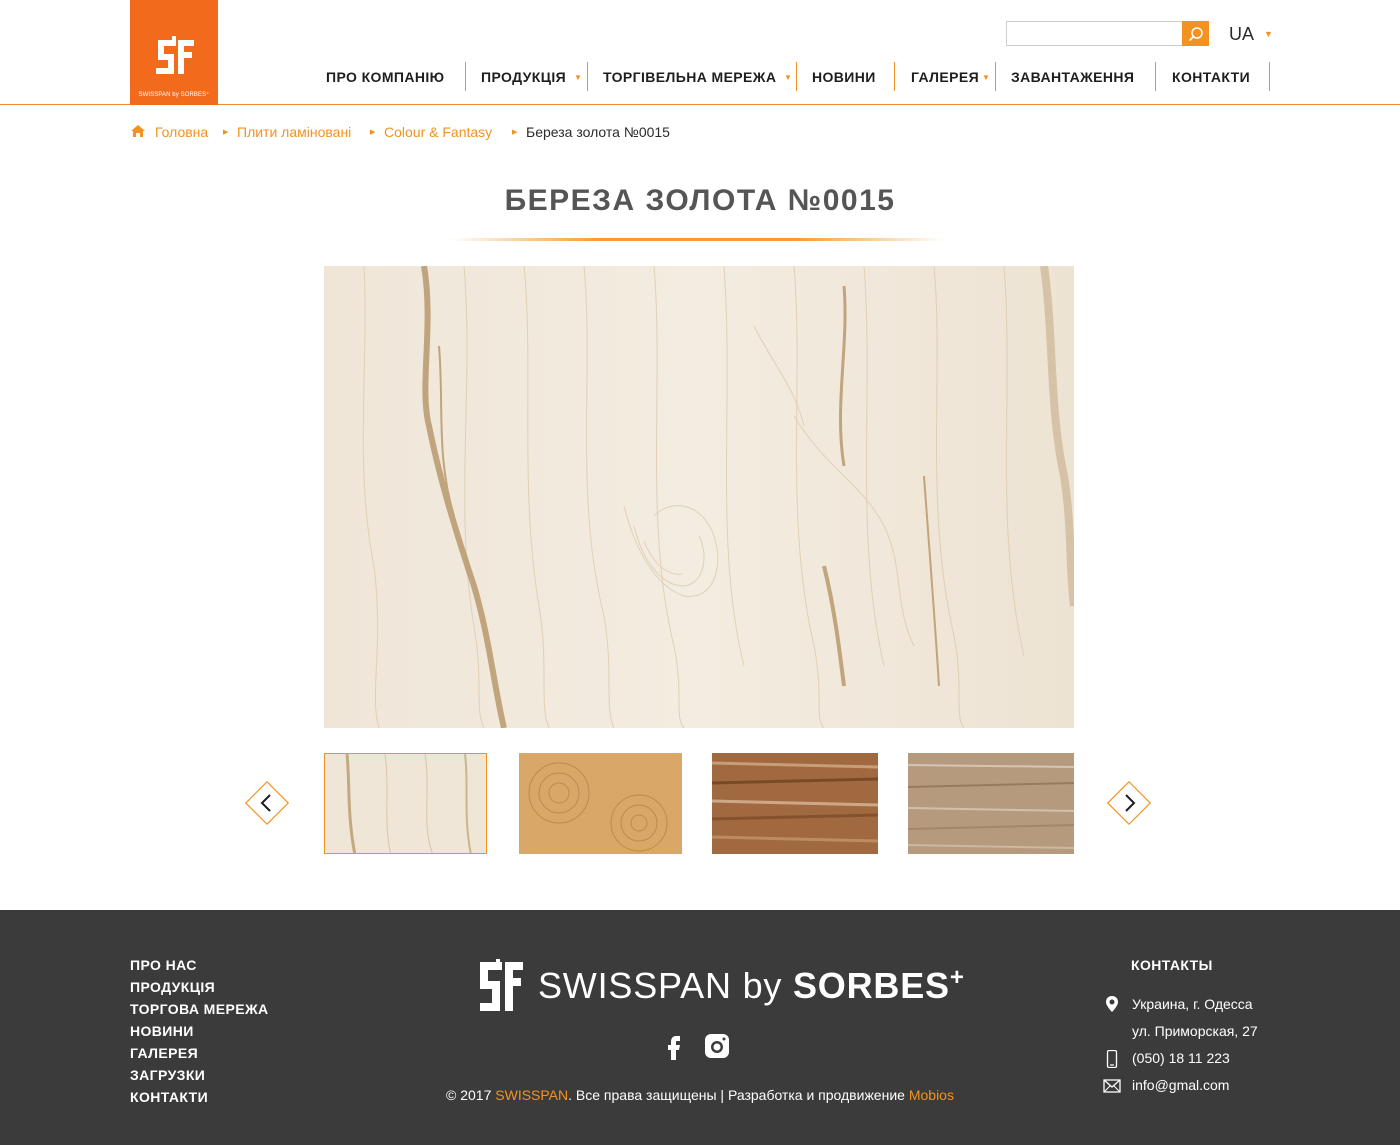 This screenshot has width=1400, height=1145. Describe the element at coordinates (162, 1031) in the screenshot. I see `footer-link-news: НОВИНИ` at that location.